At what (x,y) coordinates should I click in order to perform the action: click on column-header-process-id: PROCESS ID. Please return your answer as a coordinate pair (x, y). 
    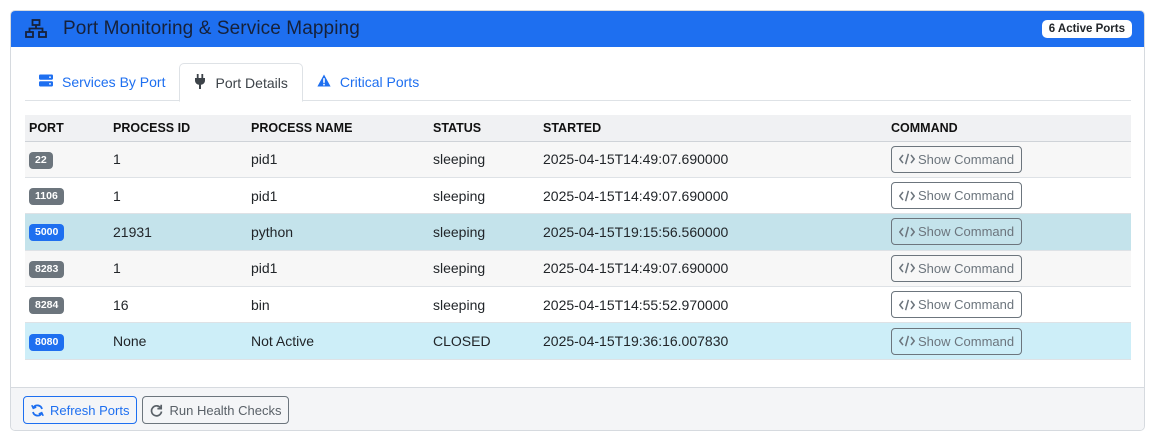
    Looking at the image, I should click on (178, 128).